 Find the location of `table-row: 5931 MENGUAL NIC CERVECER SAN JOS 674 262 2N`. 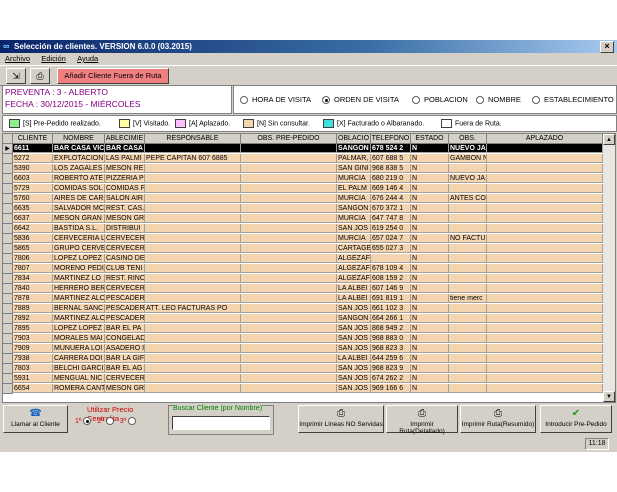

table-row: 5931 MENGUAL NIC CERVECER SAN JOS 674 262 2N is located at coordinates (303, 379).